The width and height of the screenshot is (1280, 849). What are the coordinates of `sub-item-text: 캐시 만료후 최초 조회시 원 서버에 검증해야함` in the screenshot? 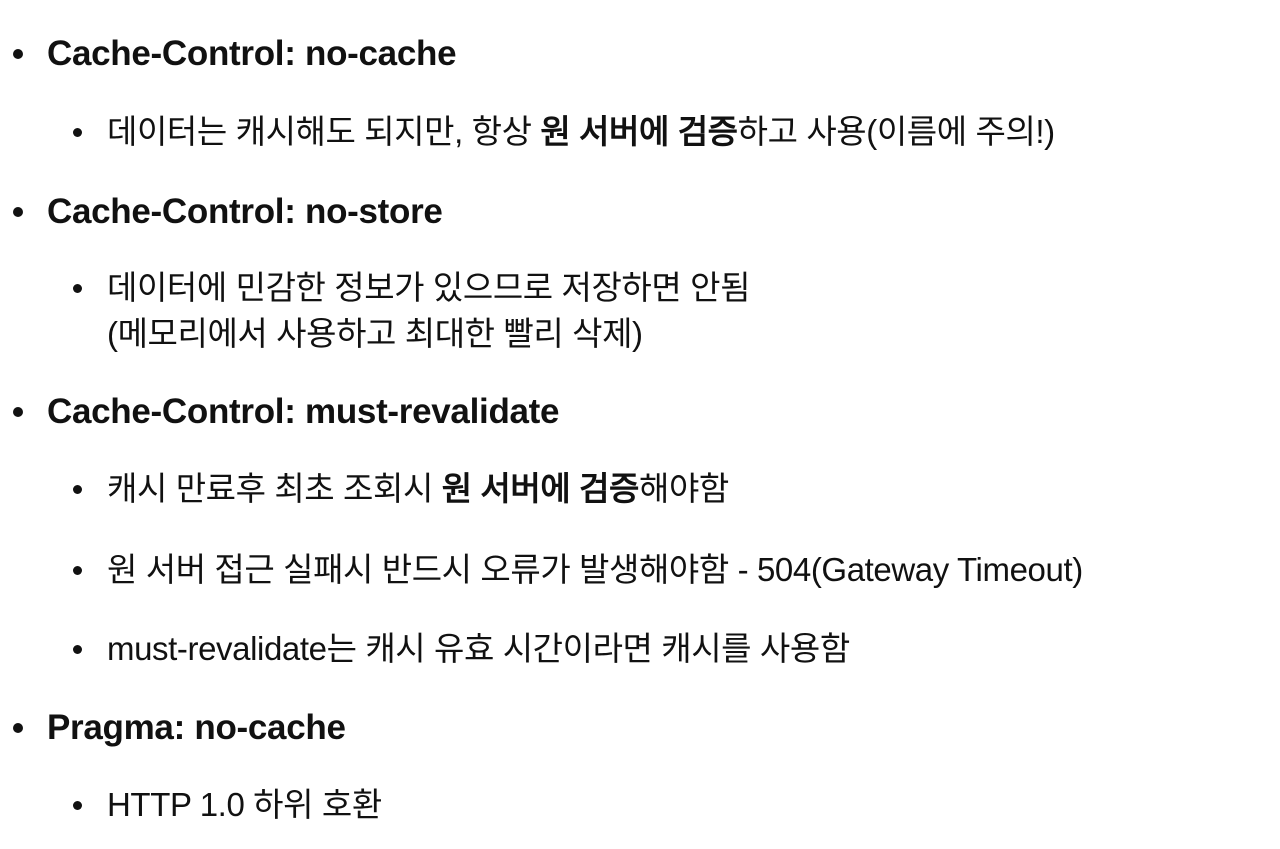 It's located at (418, 489).